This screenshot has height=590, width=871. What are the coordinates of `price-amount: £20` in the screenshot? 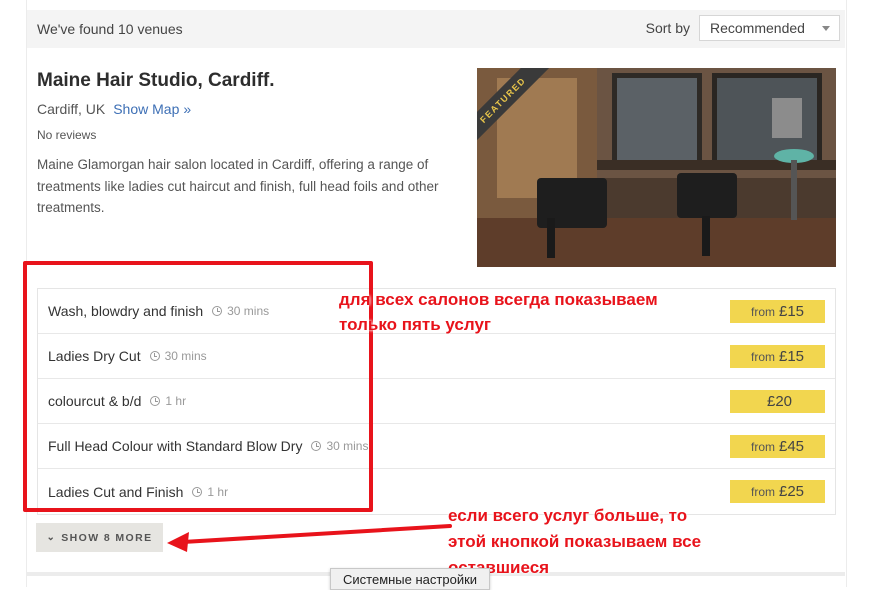 It's located at (779, 401).